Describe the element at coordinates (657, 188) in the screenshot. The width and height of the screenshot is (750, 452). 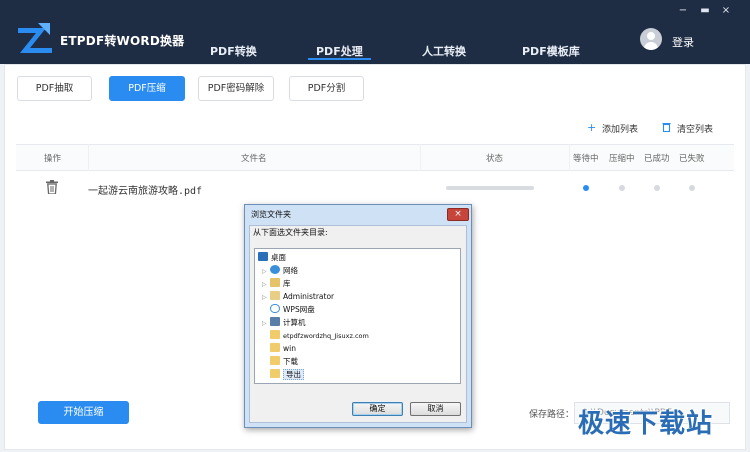
I see `succeeded-indicator` at that location.